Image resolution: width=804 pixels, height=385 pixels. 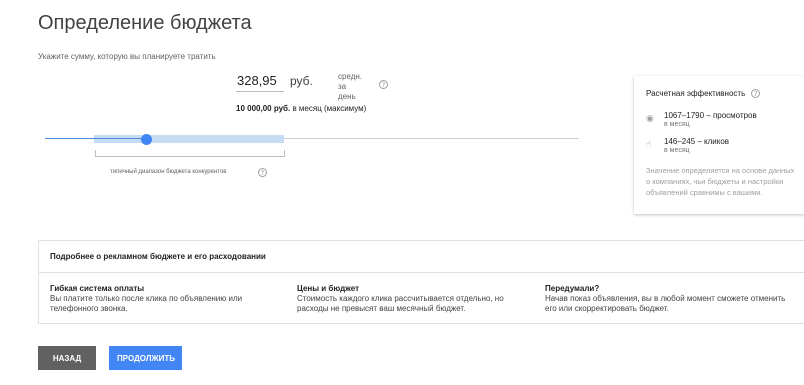 I want to click on period-label: средн. за день, so click(x=350, y=87).